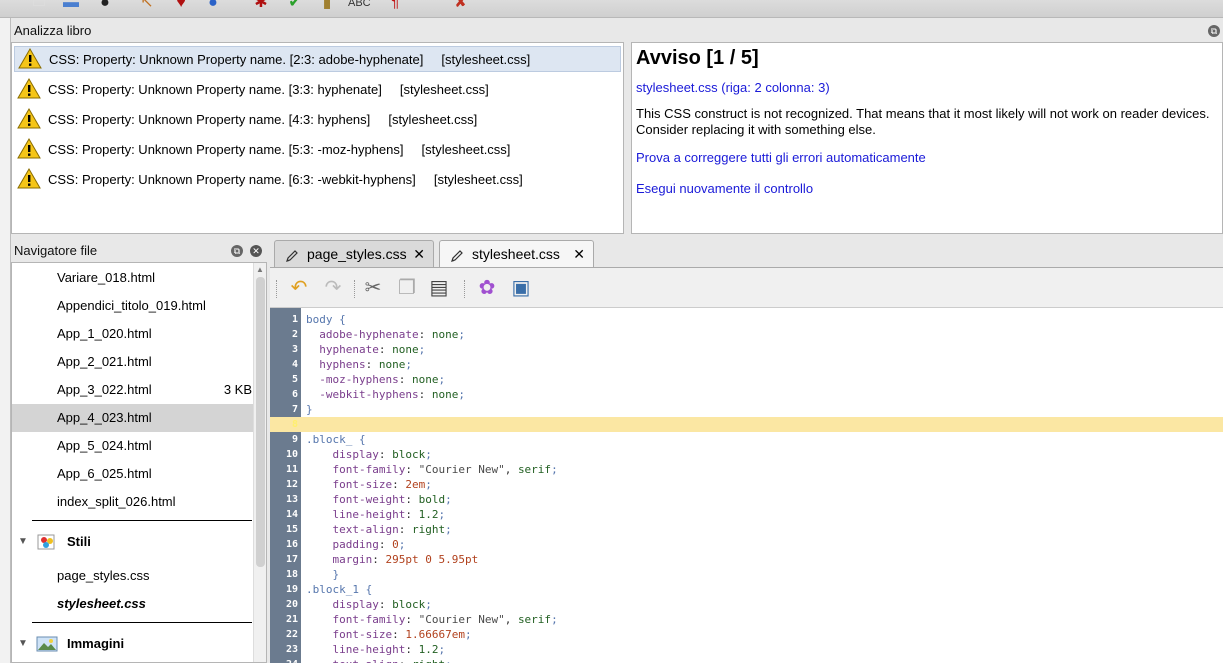  What do you see at coordinates (746, 660) in the screenshot?
I see `code-line: 24 text-align: right;` at bounding box center [746, 660].